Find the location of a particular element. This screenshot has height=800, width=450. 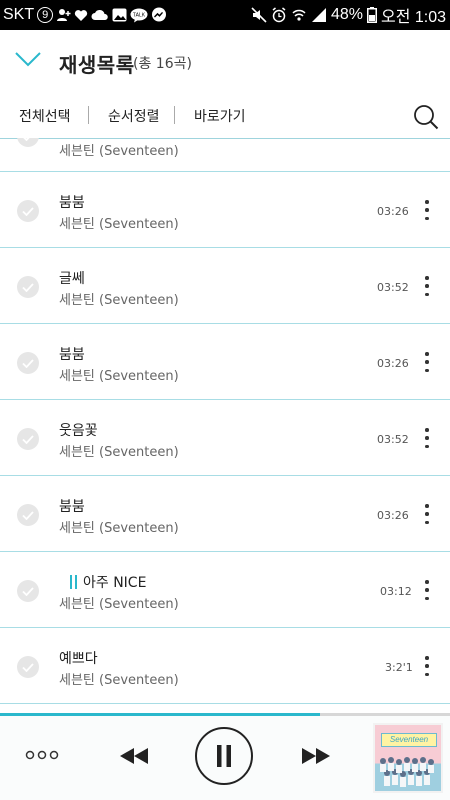

carrier-badge: 9 is located at coordinates (45, 15).